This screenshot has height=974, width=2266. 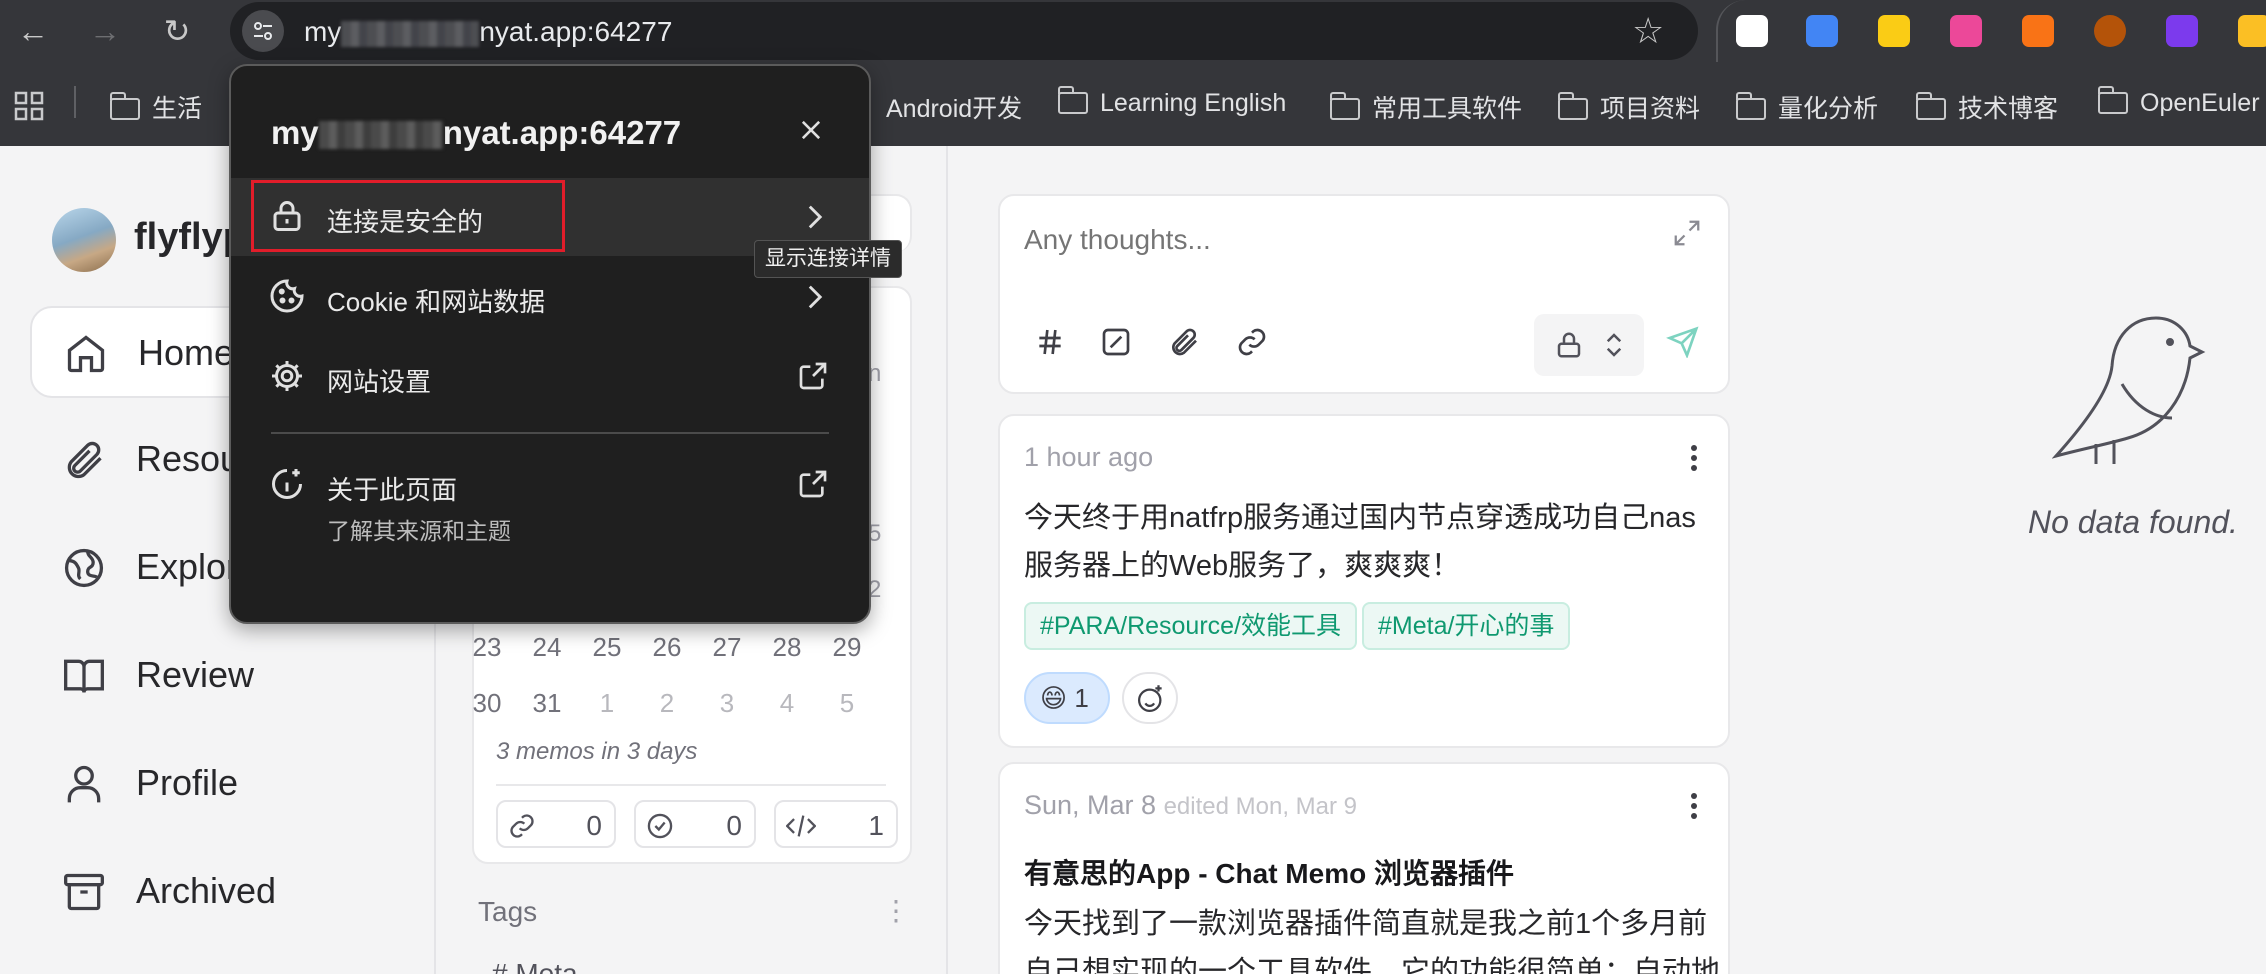 I want to click on memo-input, so click(x=1304, y=240).